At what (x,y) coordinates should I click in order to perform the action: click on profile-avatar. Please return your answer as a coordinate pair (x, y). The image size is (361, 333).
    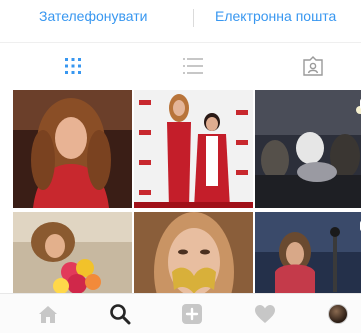
    Looking at the image, I should click on (338, 314).